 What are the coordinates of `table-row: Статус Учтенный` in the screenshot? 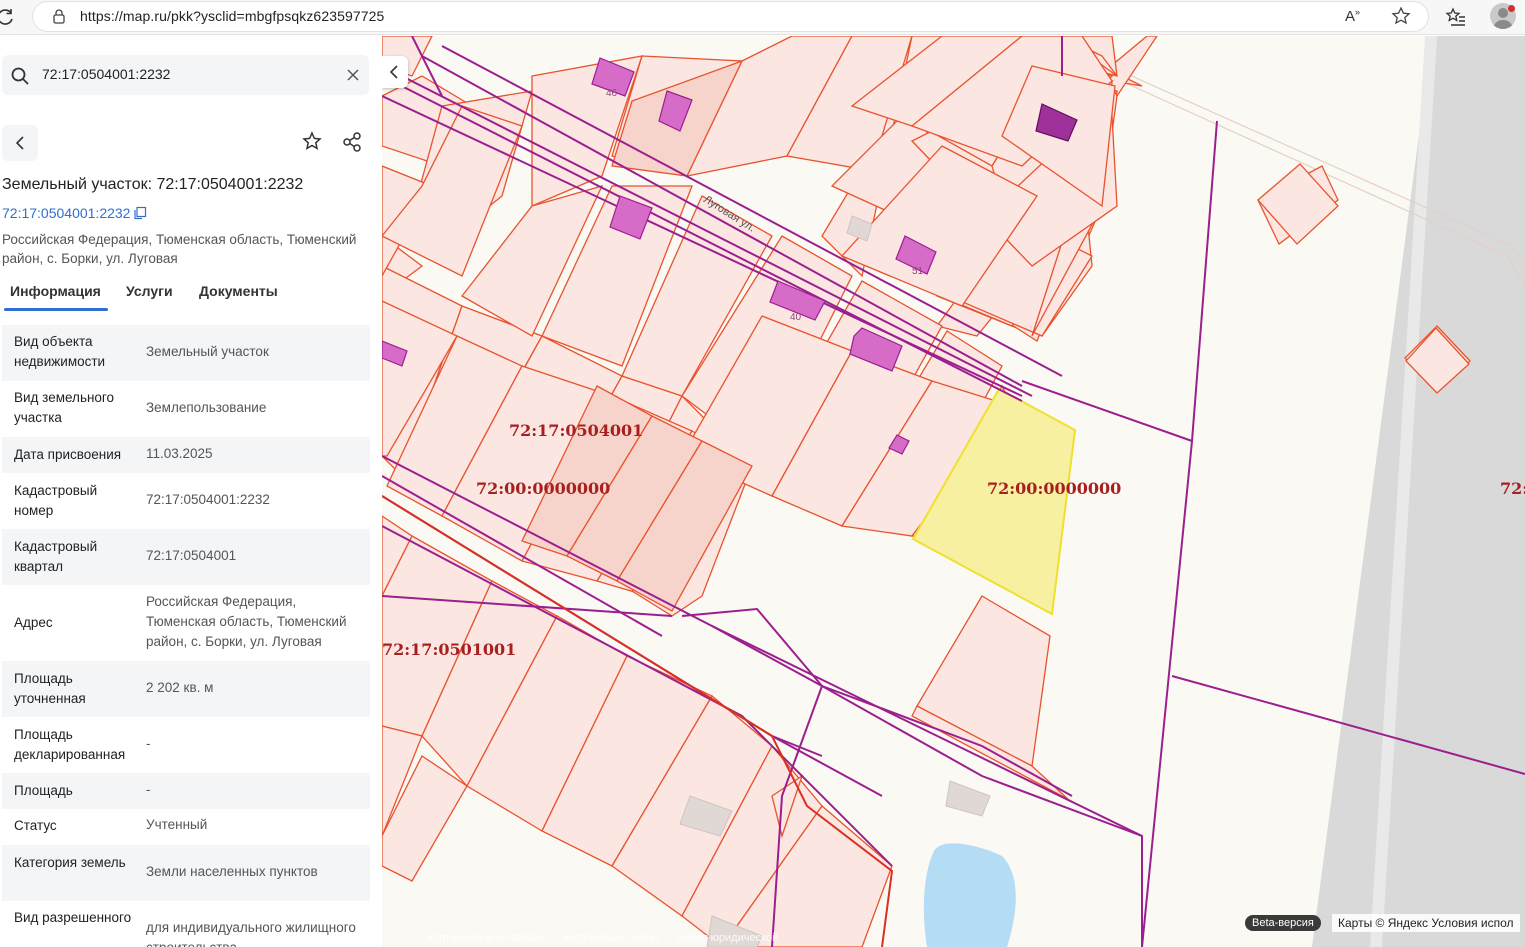 It's located at (186, 827).